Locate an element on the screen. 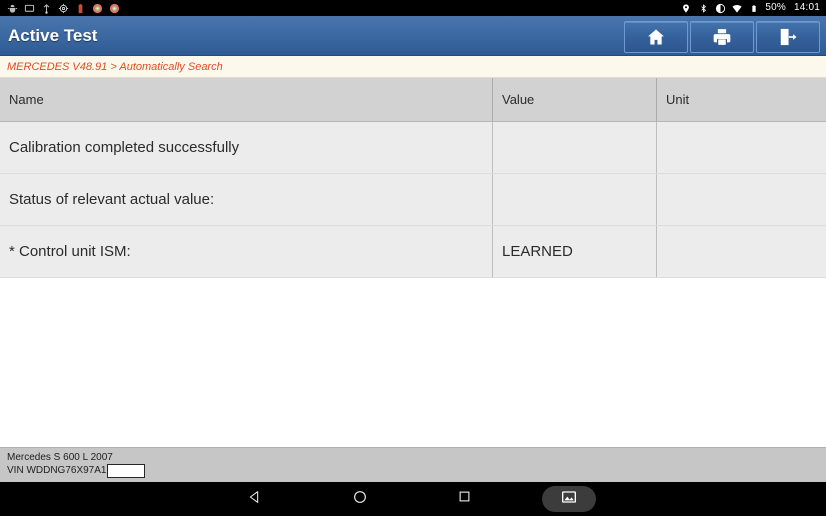 The width and height of the screenshot is (826, 516). table-row: Status of relevant actual value: is located at coordinates (413, 200).